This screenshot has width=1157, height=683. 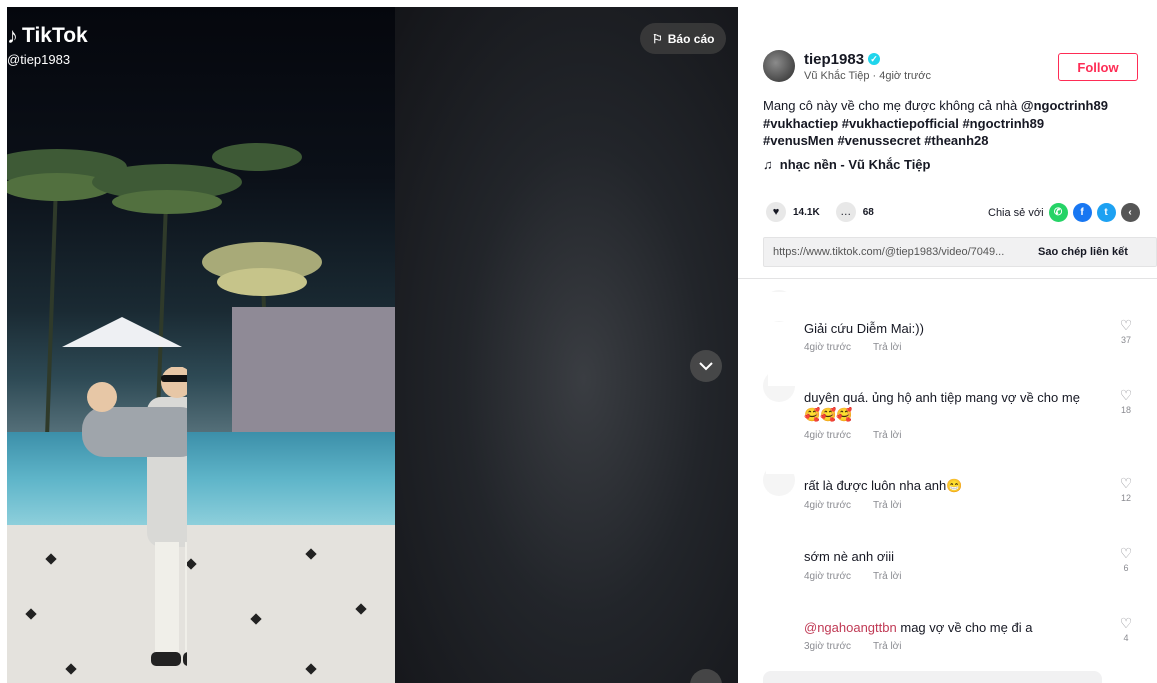 I want to click on engagement-actions: ♥ 14.1K … 68, so click(x=828, y=212).